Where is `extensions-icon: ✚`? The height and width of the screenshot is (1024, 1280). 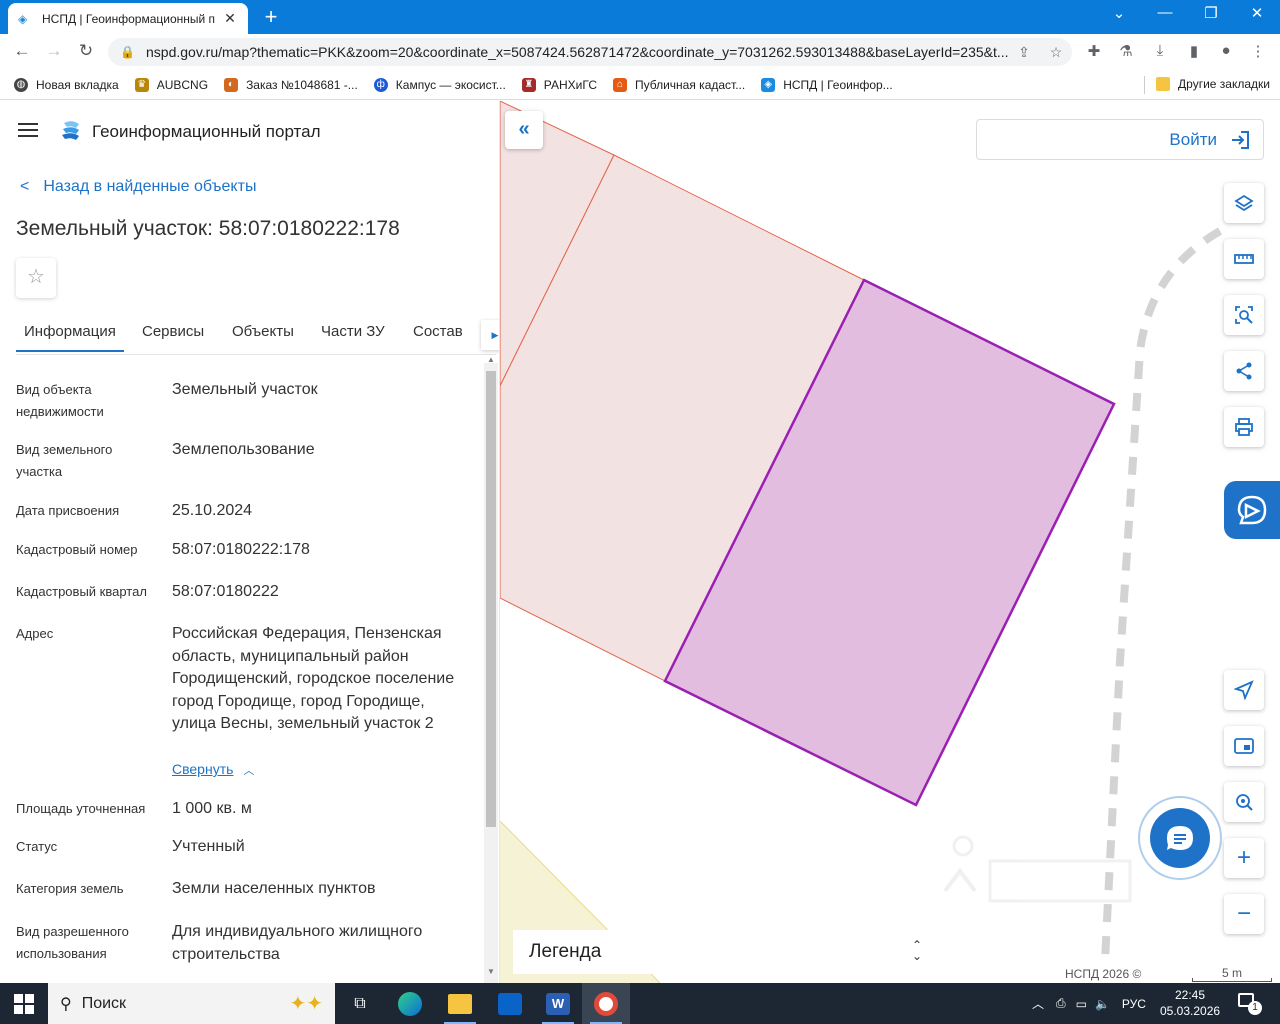
extensions-icon: ✚ is located at coordinates (1094, 53).